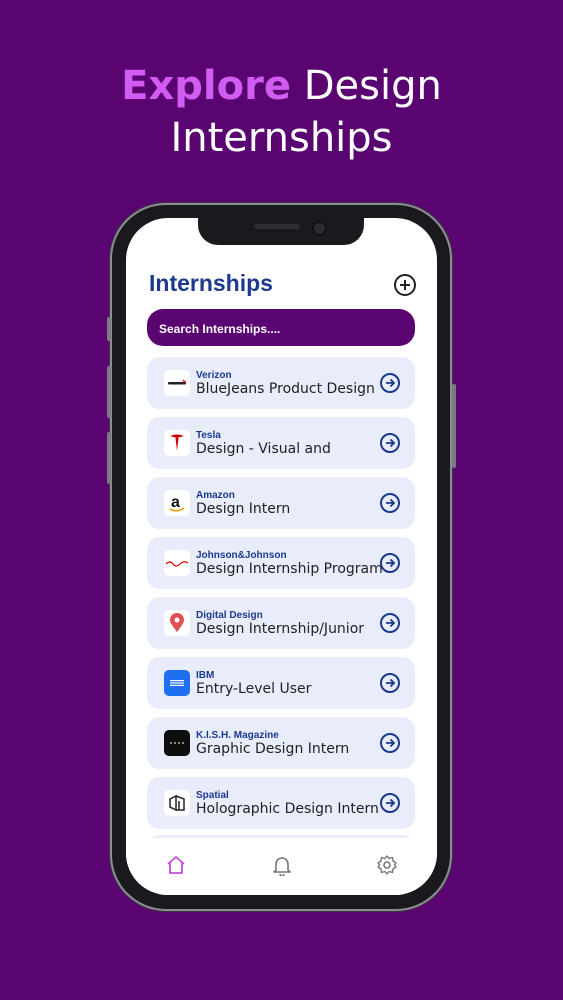  Describe the element at coordinates (109, 392) in the screenshot. I see `volume-up-button` at that location.